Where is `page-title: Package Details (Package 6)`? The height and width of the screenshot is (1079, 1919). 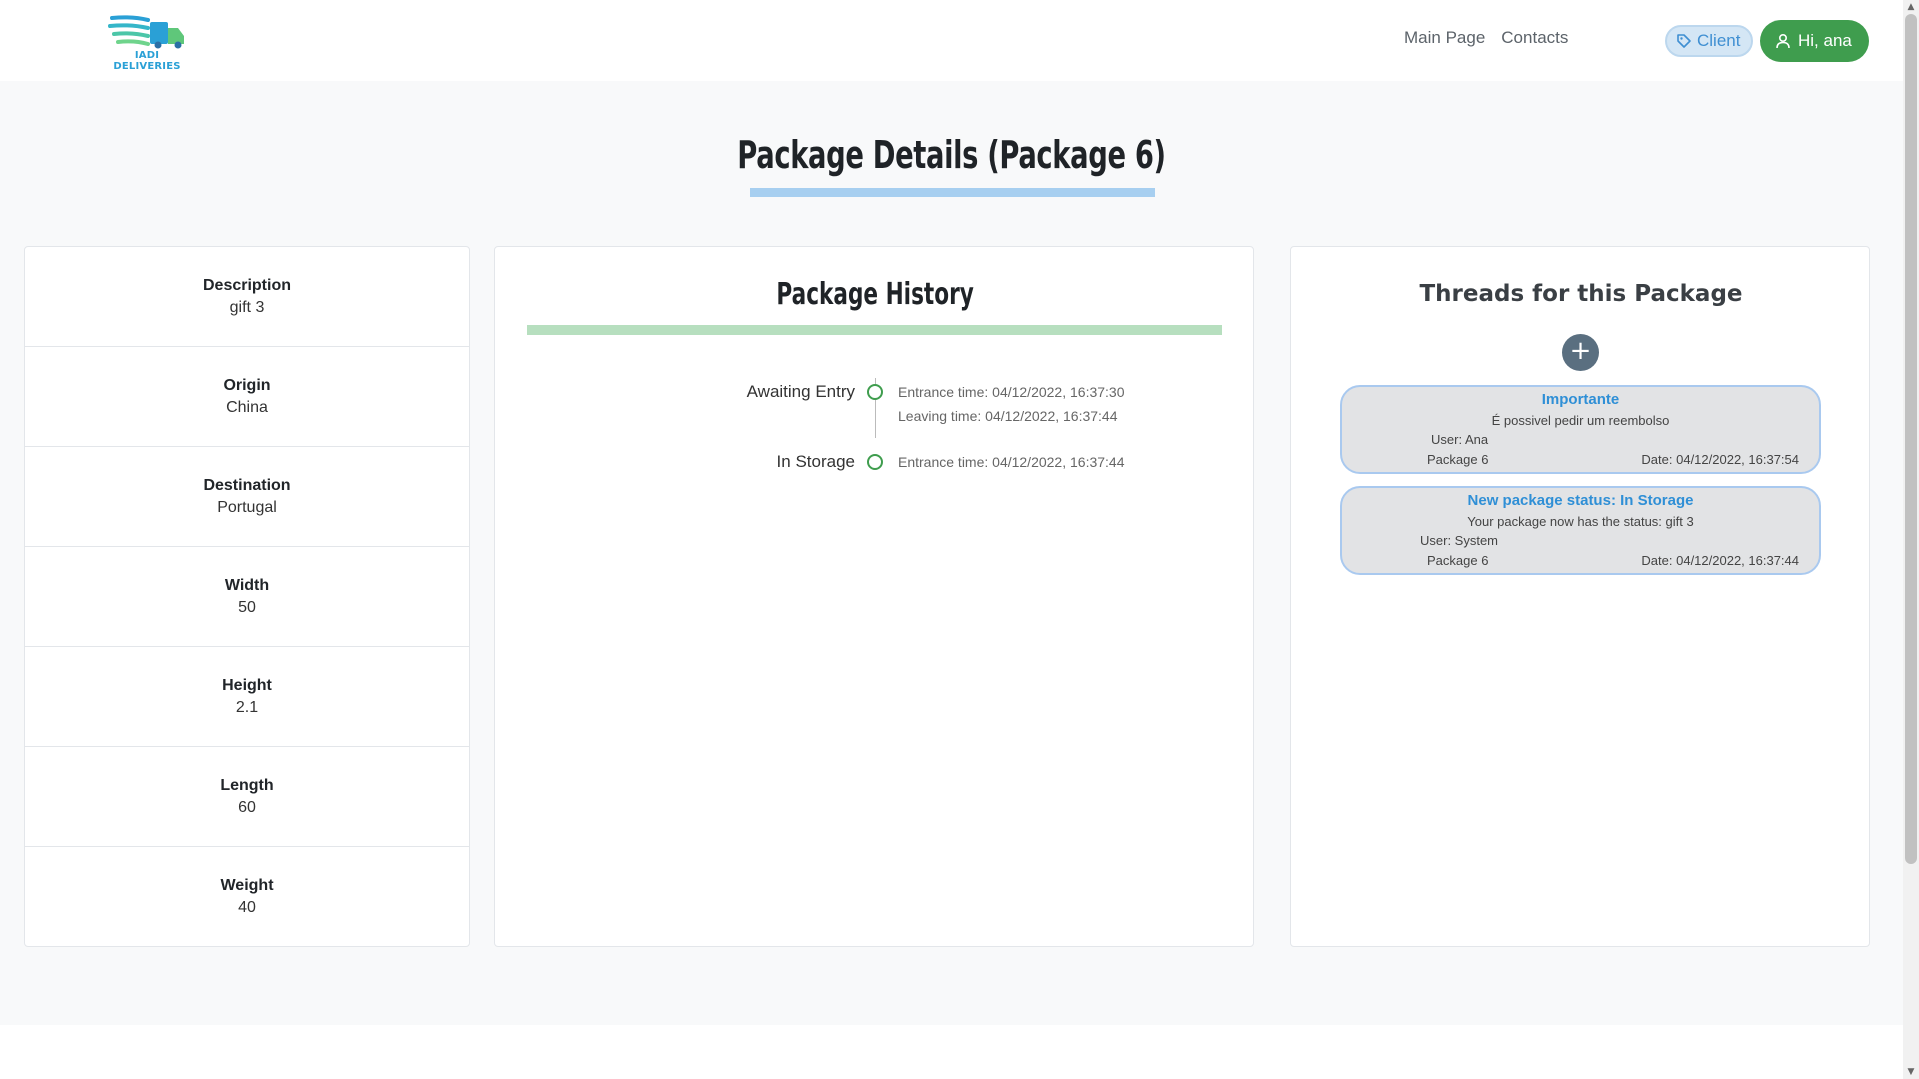
page-title: Package Details (Package 6) is located at coordinates (951, 155).